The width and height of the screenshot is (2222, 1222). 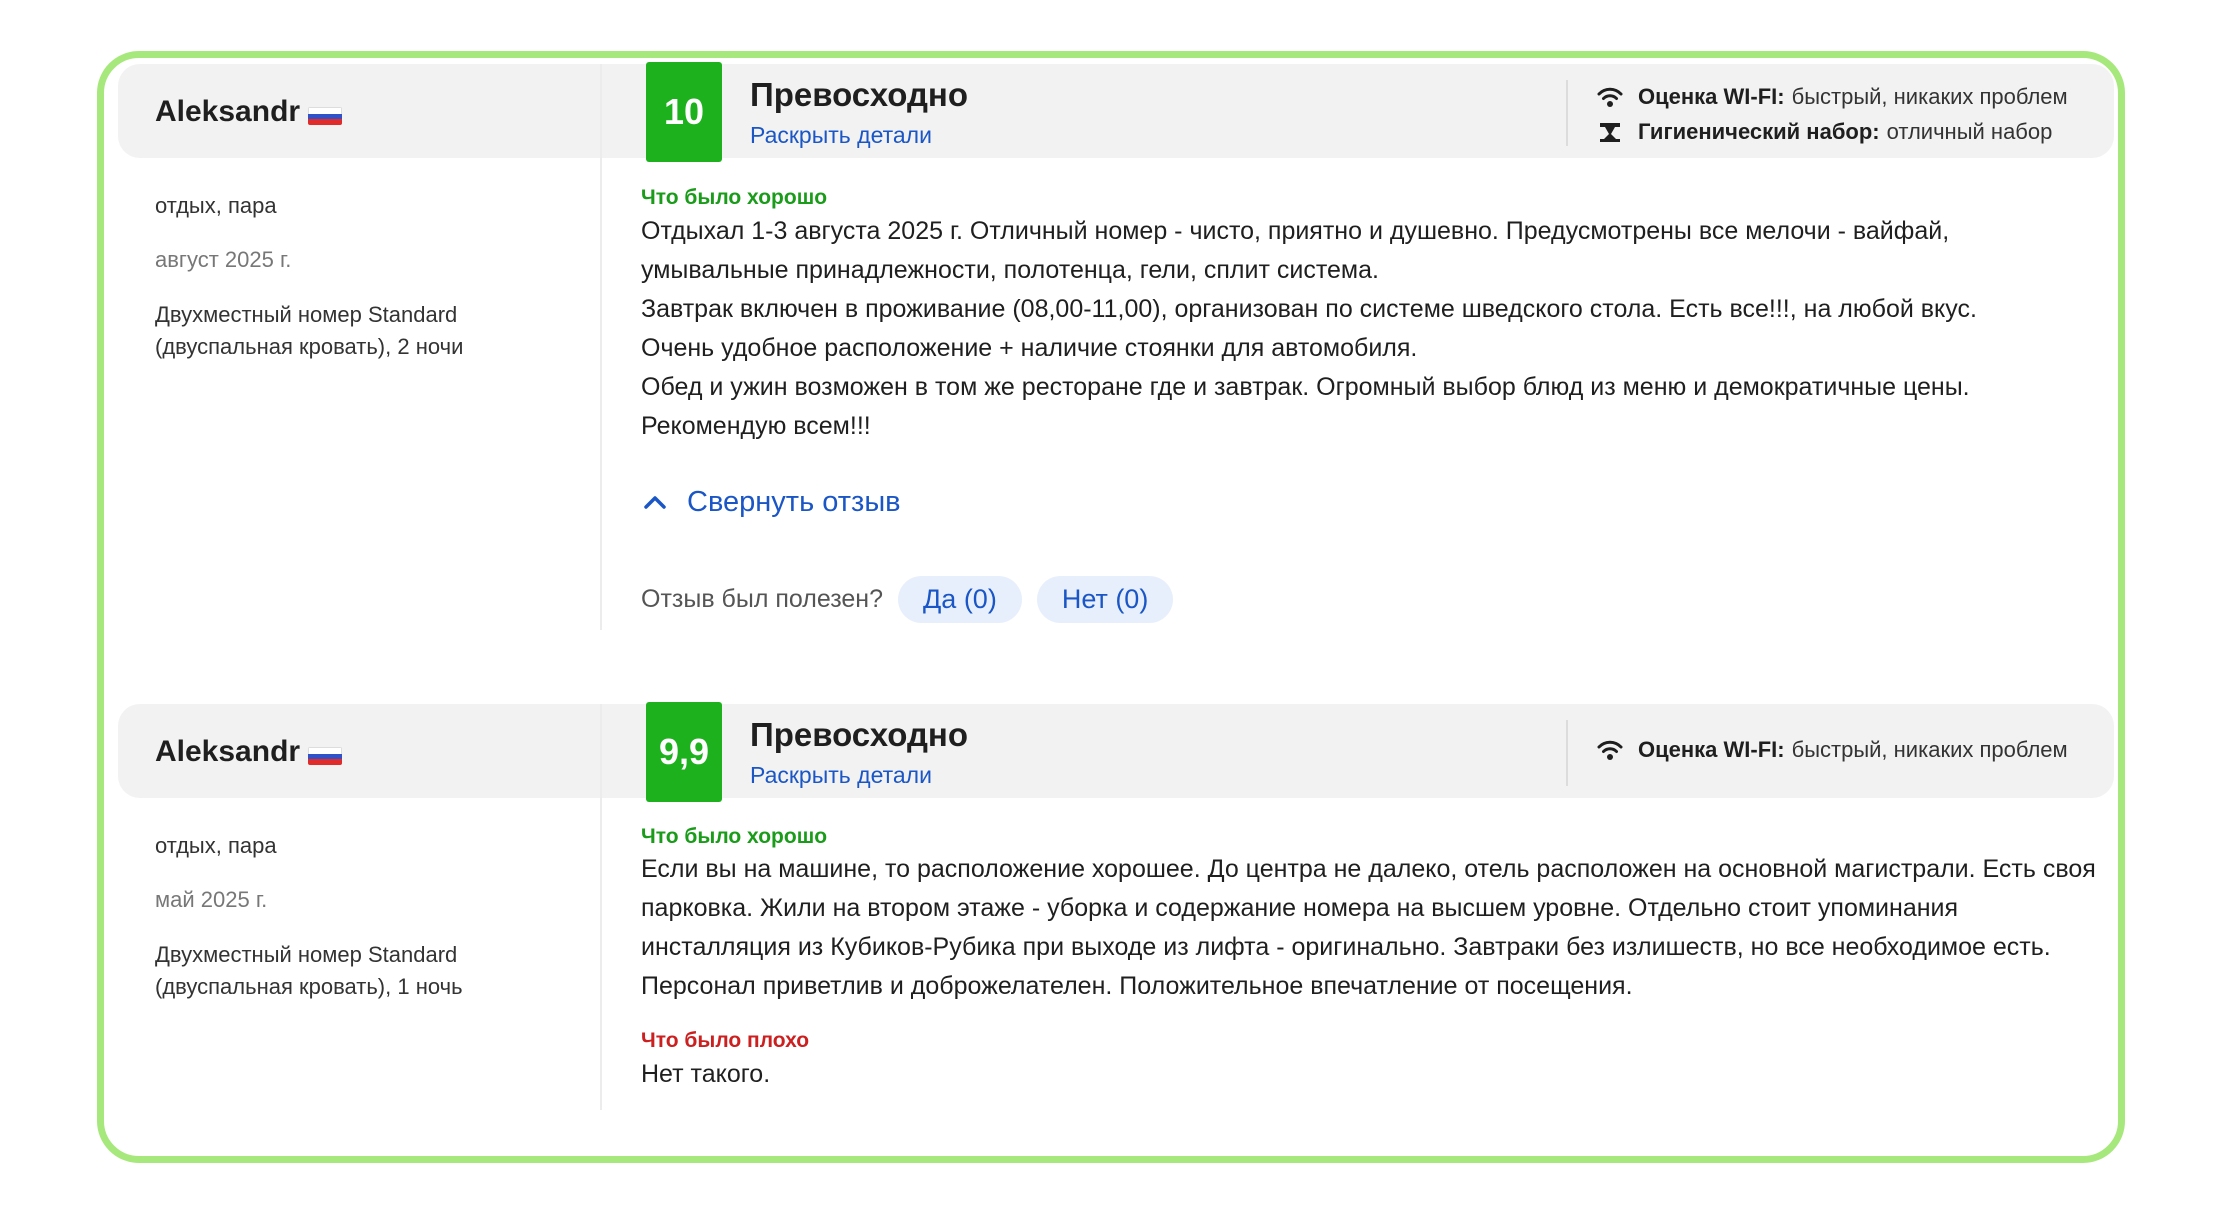 I want to click on helpful-no-button: Нет (0), so click(x=1105, y=599).